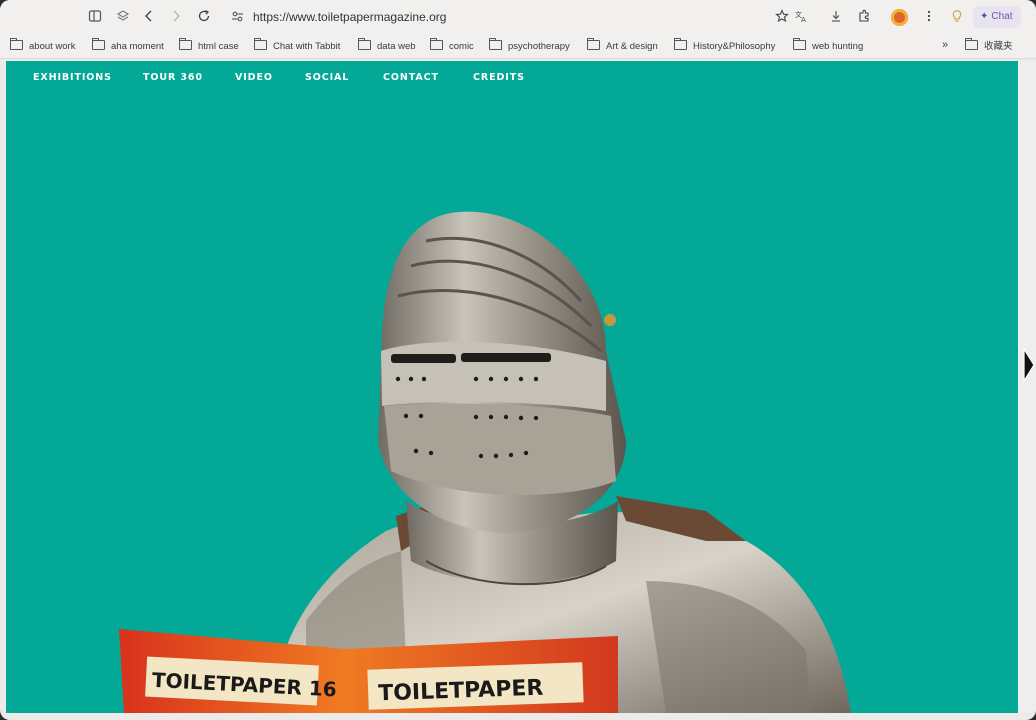  What do you see at coordinates (803, 19) in the screenshot?
I see `svg-text: A` at bounding box center [803, 19].